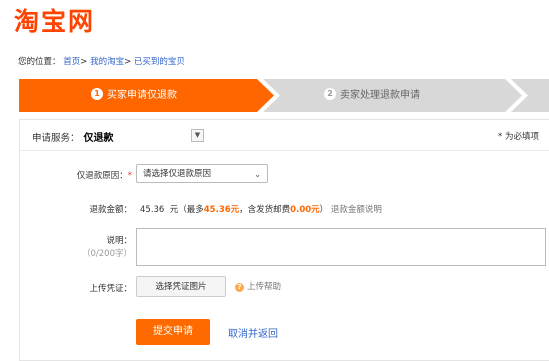 The image size is (549, 361). Describe the element at coordinates (341, 247) in the screenshot. I see `note-textarea` at that location.